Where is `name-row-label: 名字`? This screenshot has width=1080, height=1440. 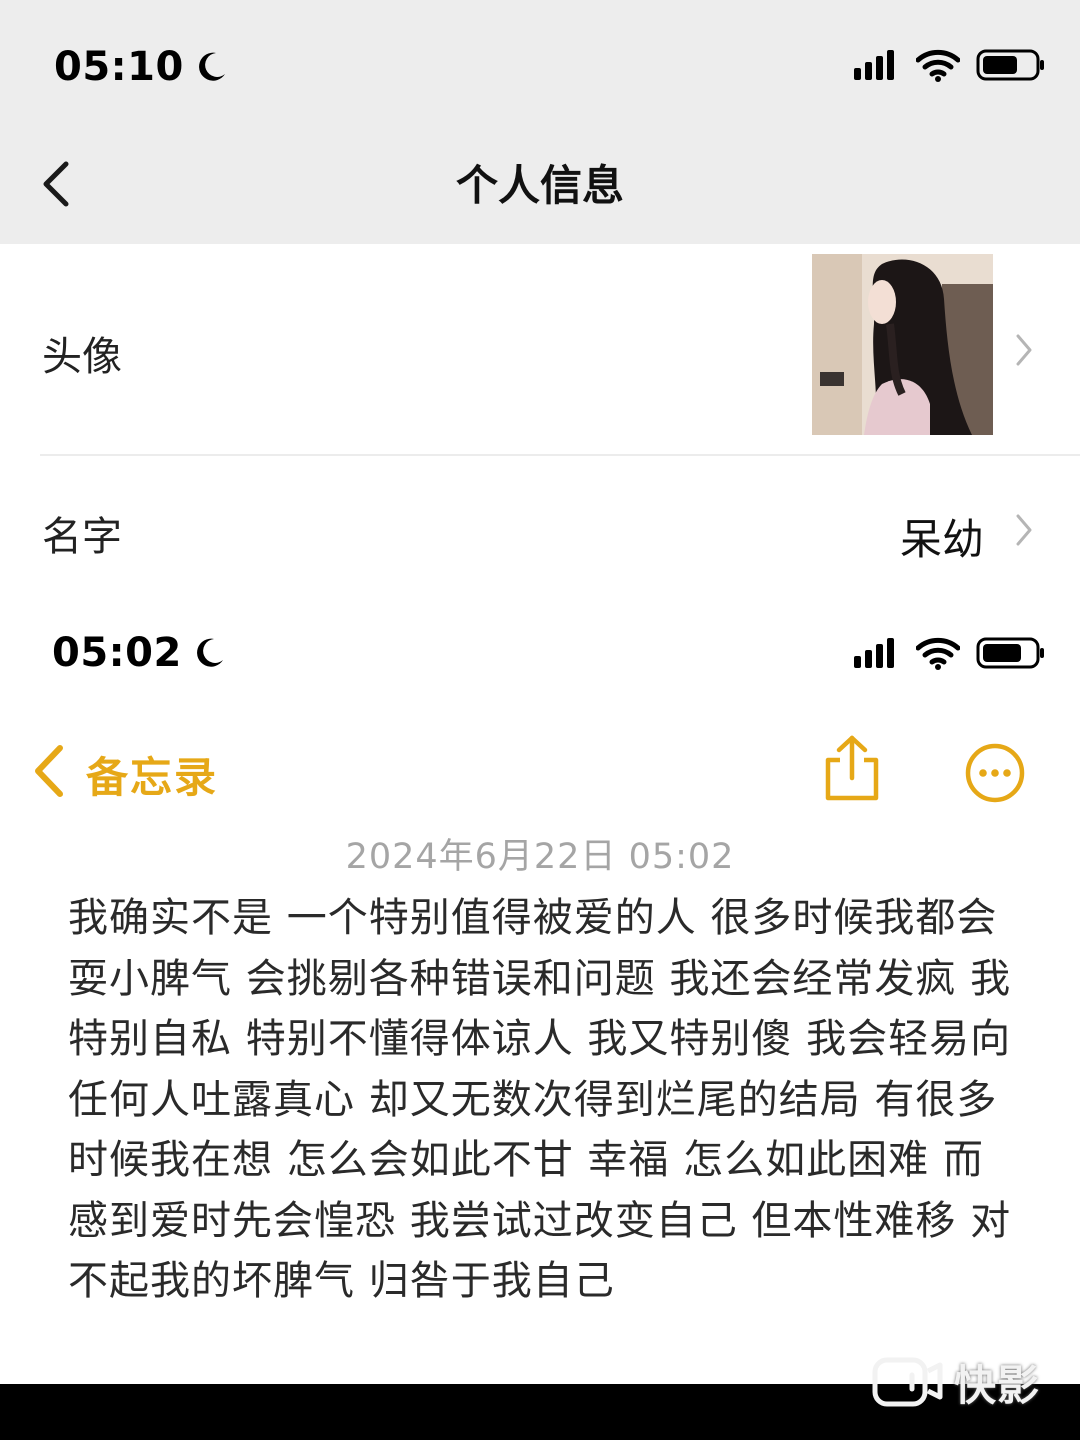
name-row-label: 名字 is located at coordinates (82, 537).